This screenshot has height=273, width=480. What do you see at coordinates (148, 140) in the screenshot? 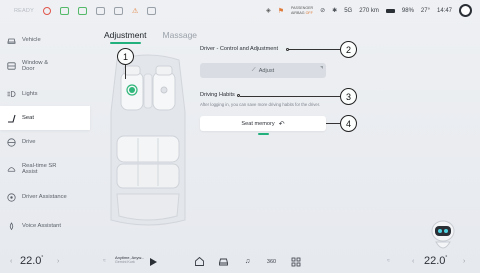
I see `cabin-seat-illustration` at bounding box center [148, 140].